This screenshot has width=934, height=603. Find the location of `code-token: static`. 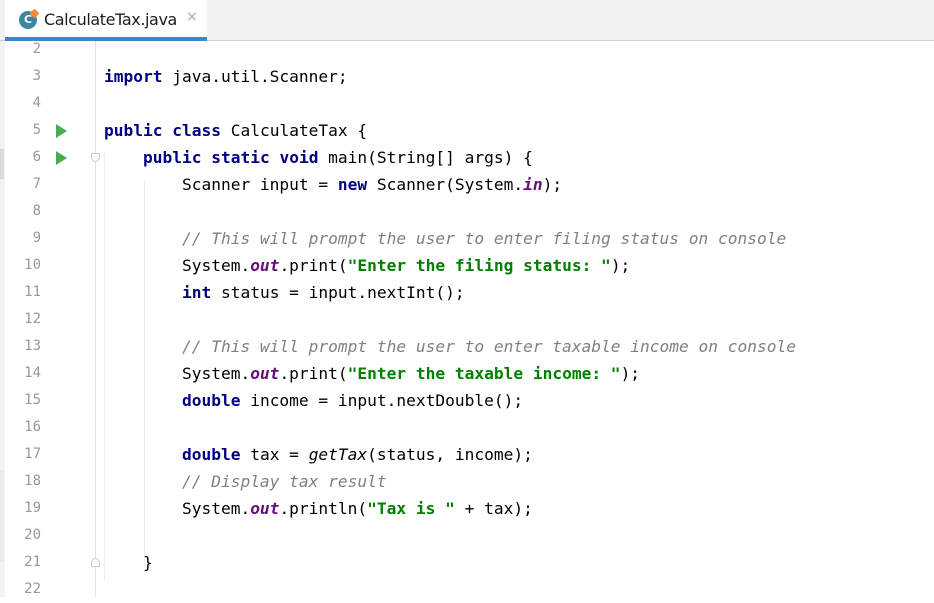

code-token: static is located at coordinates (240, 157).